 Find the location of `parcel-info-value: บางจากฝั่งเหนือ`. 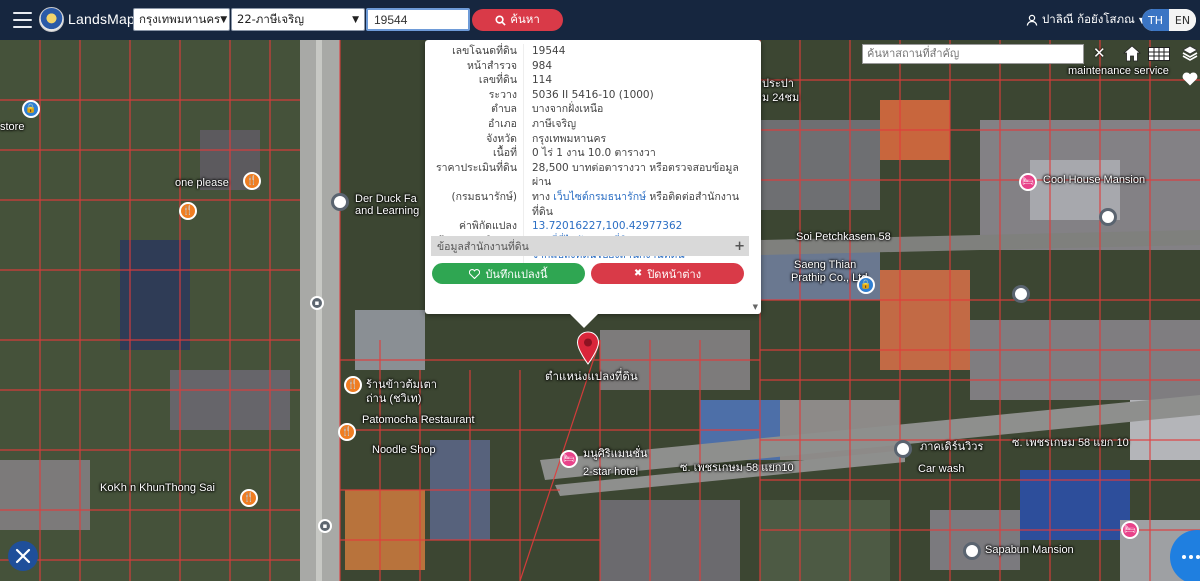

parcel-info-value: บางจากฝั่งเหนือ is located at coordinates (631, 109).